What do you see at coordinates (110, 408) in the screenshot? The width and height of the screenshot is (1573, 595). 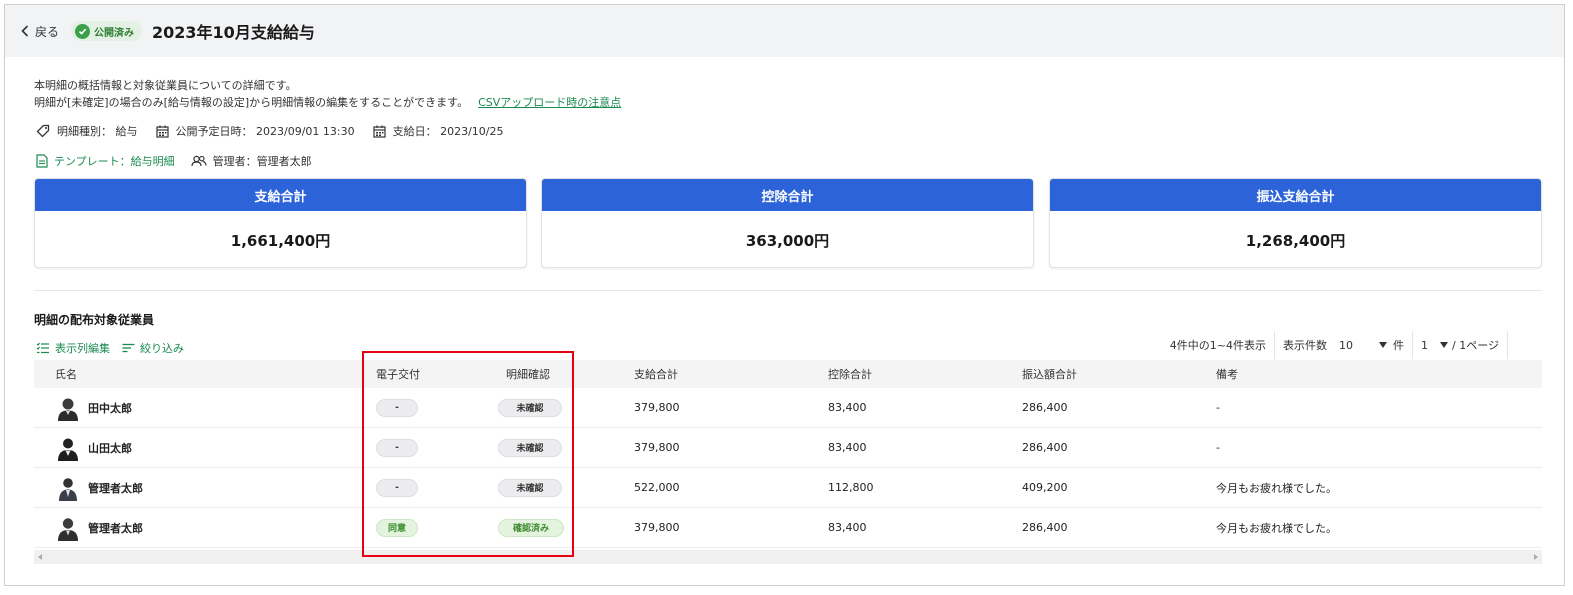 I see `employee-name: 田中太郎` at bounding box center [110, 408].